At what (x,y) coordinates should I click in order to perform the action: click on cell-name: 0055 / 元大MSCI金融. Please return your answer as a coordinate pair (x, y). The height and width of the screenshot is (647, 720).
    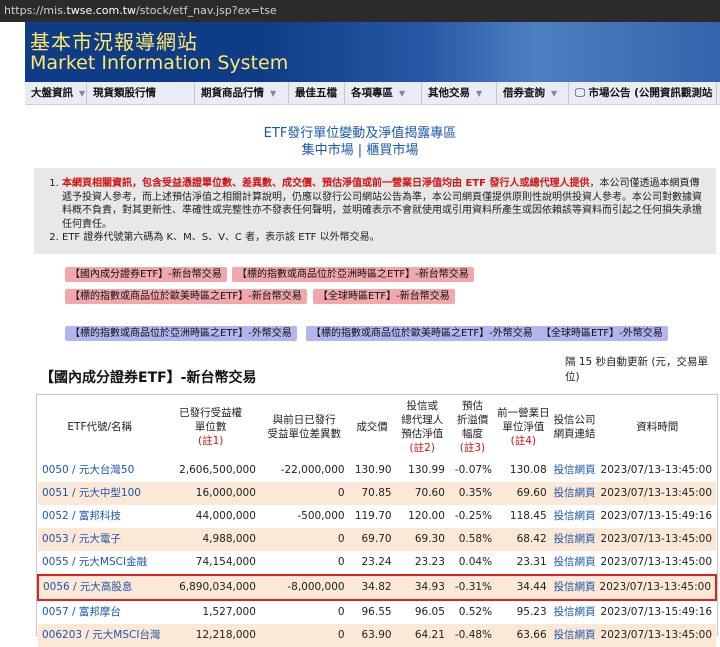
    Looking at the image, I should click on (100, 563).